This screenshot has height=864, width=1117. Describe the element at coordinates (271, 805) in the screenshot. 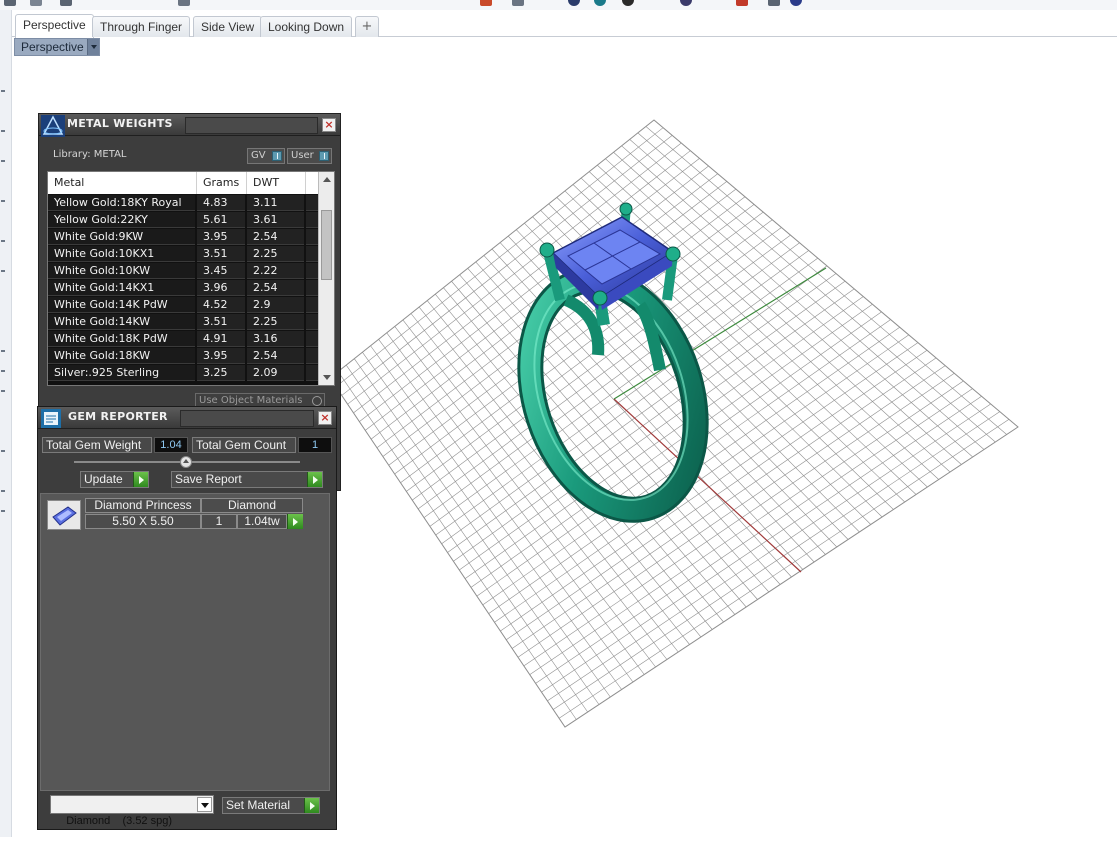

I see `set-material-button: Set Material` at that location.